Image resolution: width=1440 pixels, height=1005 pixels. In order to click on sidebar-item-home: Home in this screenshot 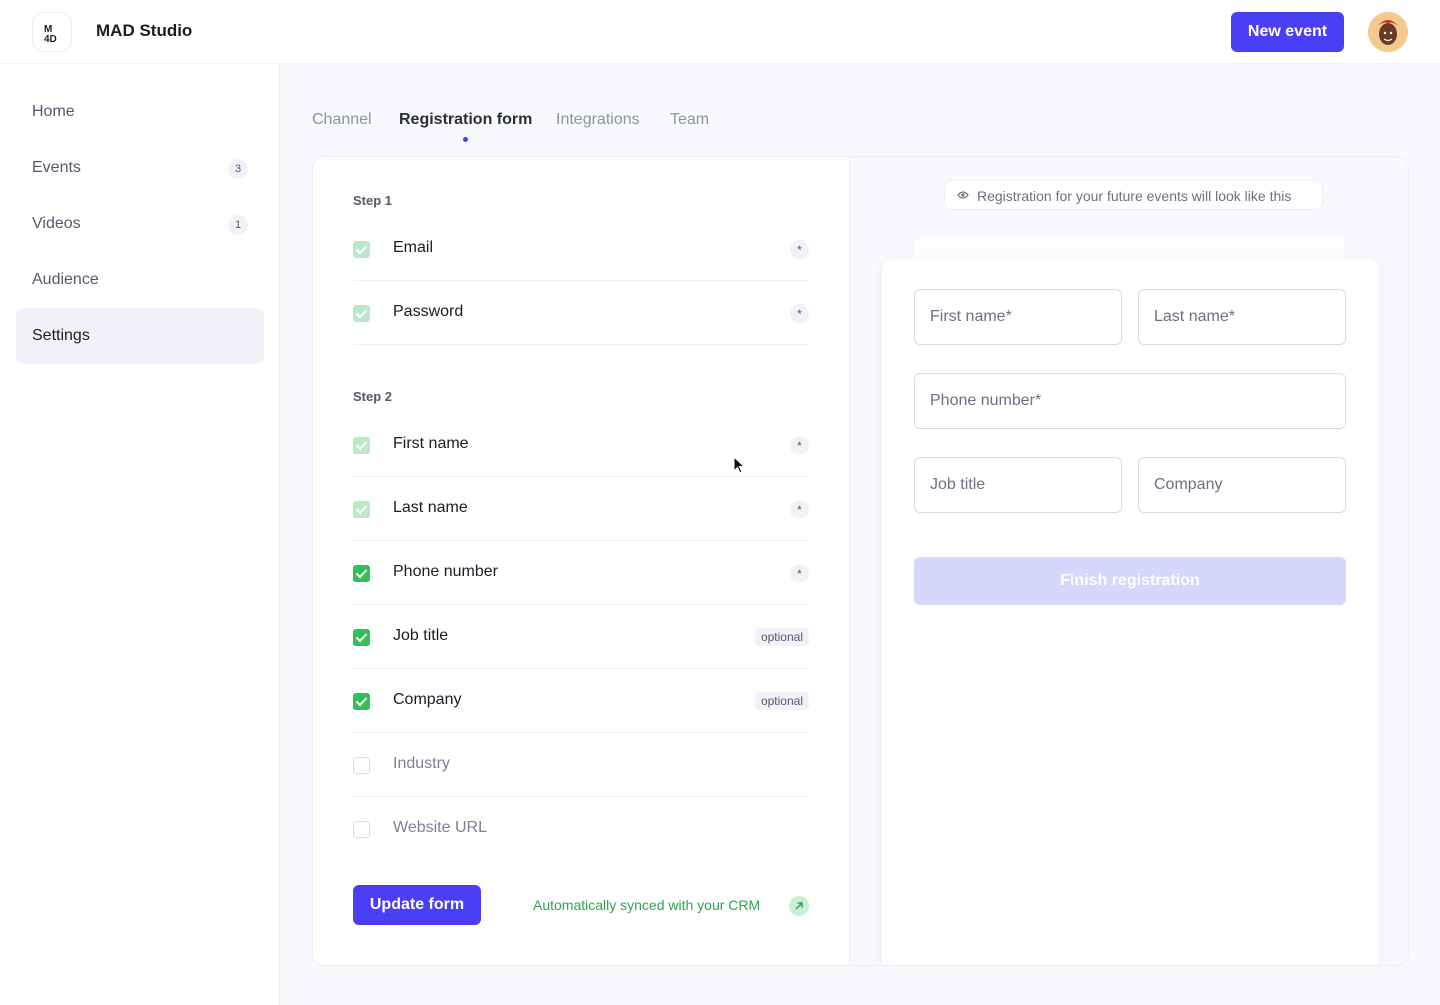, I will do `click(140, 112)`.